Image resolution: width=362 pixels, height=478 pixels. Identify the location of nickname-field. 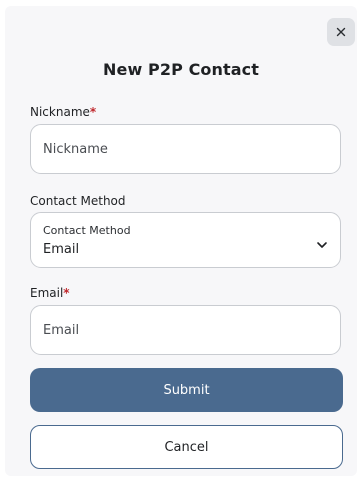
(185, 149).